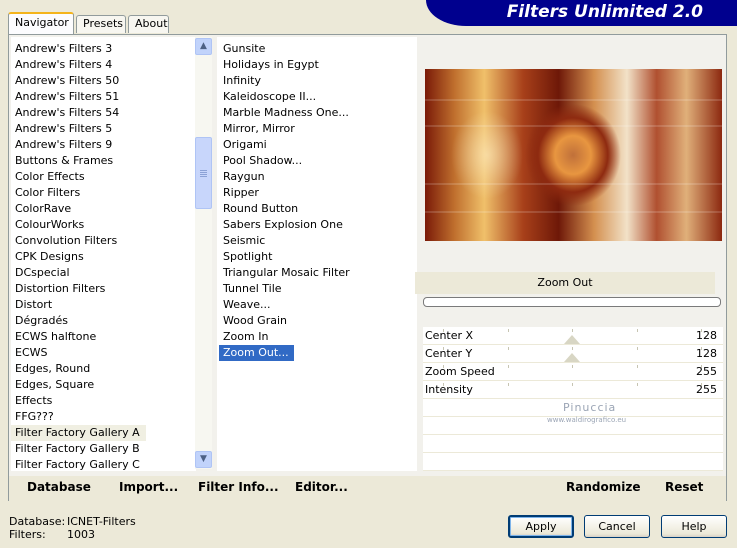 This screenshot has width=737, height=548. Describe the element at coordinates (245, 257) in the screenshot. I see `filter-list-item: Spotlight` at that location.